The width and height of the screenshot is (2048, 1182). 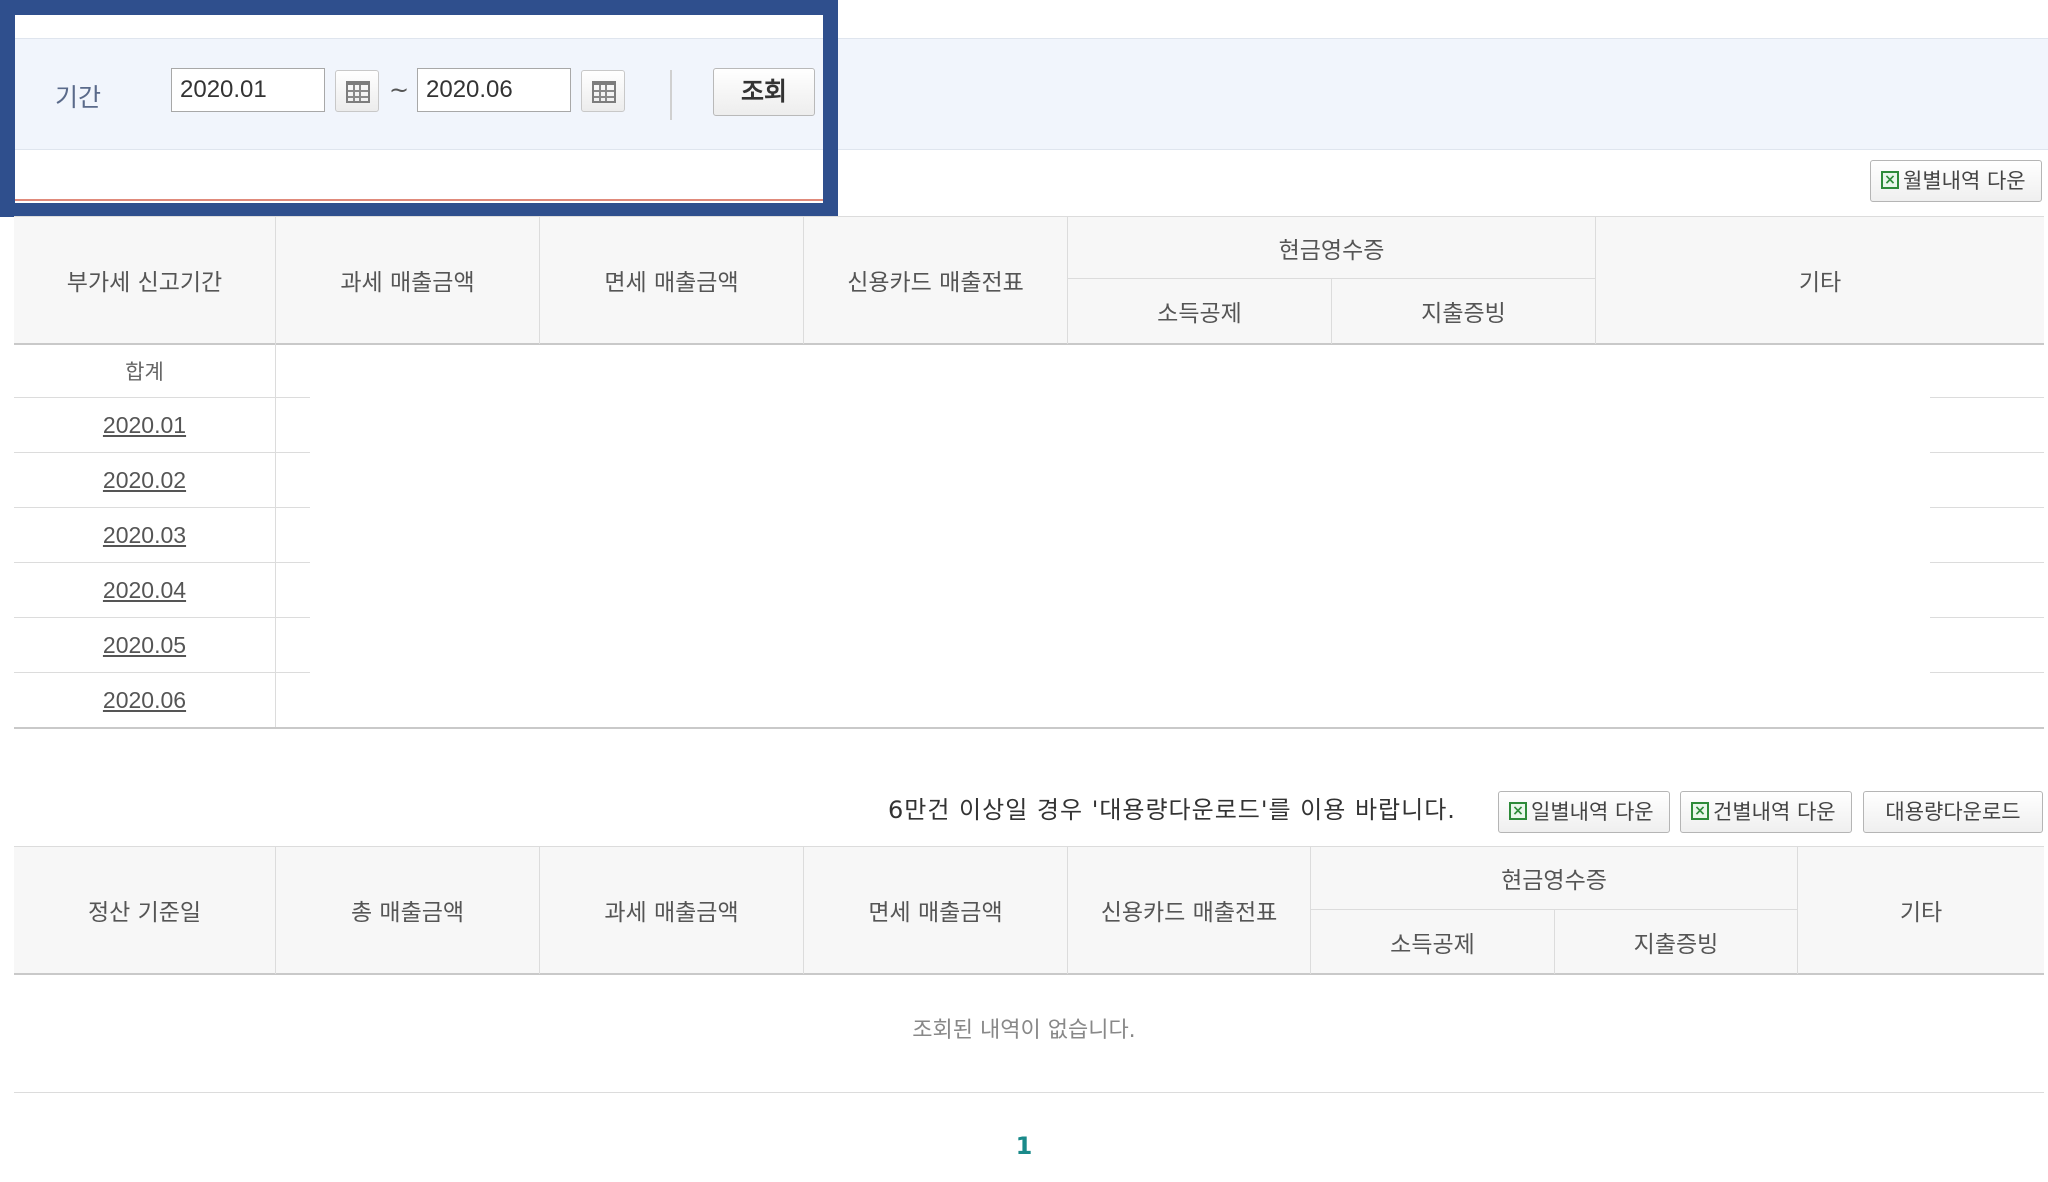 I want to click on period-row: 2020.03, so click(x=144, y=535).